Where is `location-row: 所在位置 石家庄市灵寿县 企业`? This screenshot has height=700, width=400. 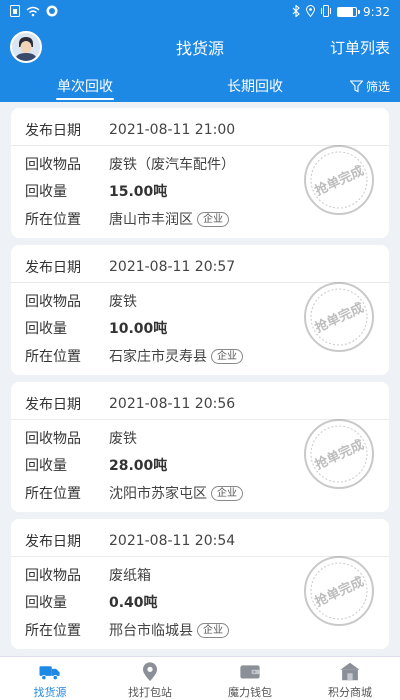 location-row: 所在位置 石家庄市灵寿县 企业 is located at coordinates (134, 356).